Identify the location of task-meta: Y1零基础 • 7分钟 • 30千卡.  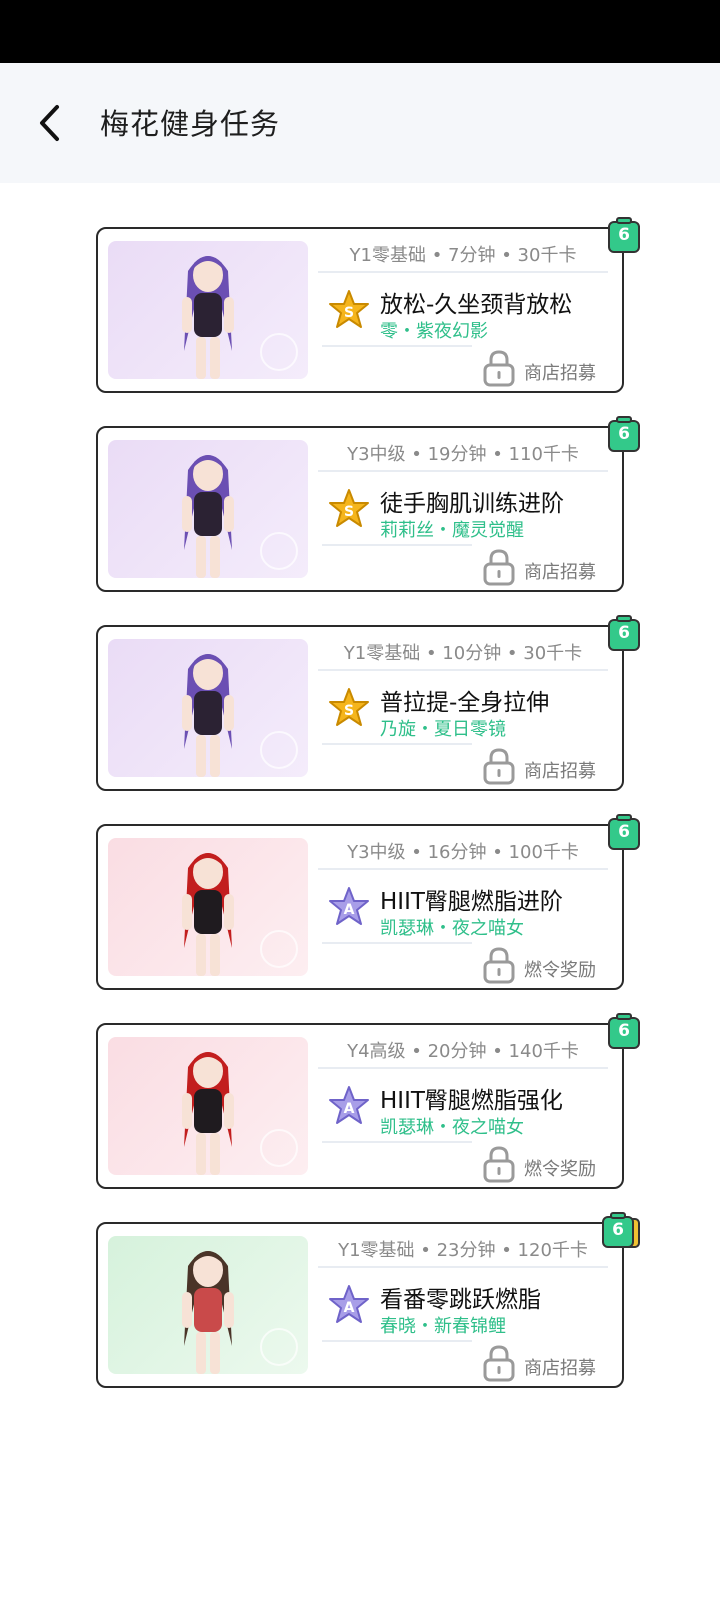
(463, 256).